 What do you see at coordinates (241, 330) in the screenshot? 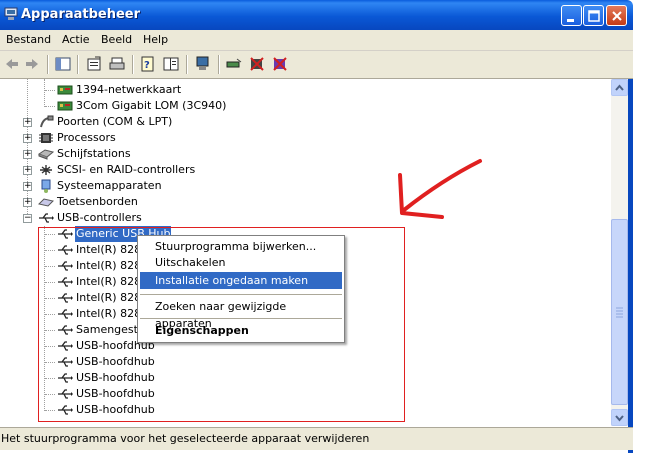
I see `menu-item-properties: Eigenschappen` at bounding box center [241, 330].